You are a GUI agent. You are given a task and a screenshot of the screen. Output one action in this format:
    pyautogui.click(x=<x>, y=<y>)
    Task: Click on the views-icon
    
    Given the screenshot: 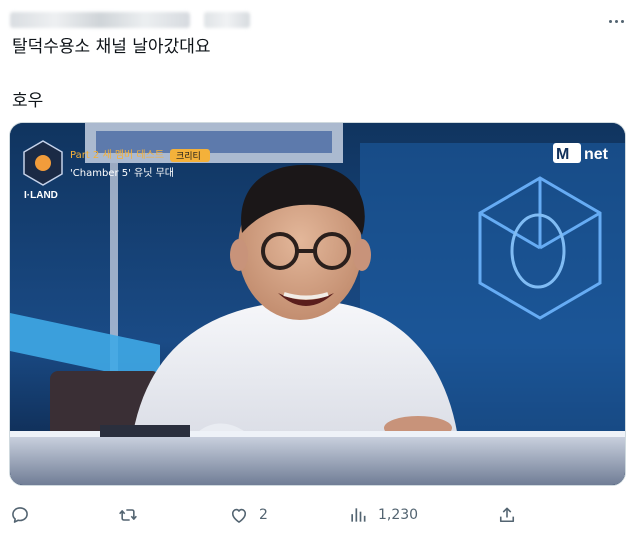 What is the action you would take?
    pyautogui.click(x=358, y=515)
    